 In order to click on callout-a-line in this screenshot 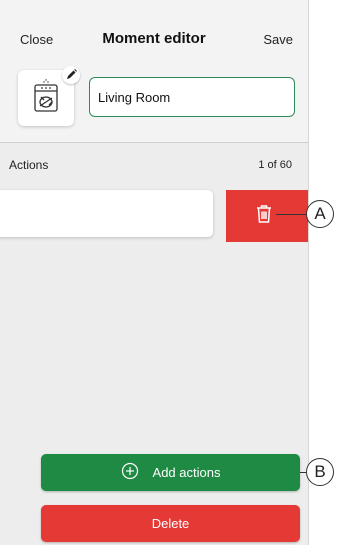, I will do `click(291, 214)`.